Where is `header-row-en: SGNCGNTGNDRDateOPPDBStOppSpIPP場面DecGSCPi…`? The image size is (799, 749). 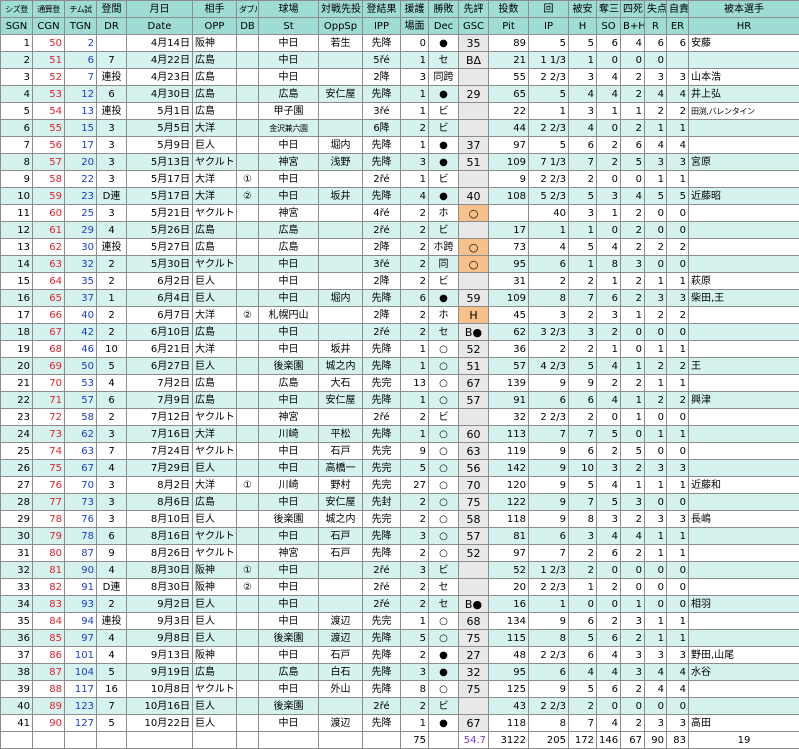
header-row-en: SGNCGNTGNDRDateOPPDBStOppSpIPP場面DecGSCPi… is located at coordinates (400, 26).